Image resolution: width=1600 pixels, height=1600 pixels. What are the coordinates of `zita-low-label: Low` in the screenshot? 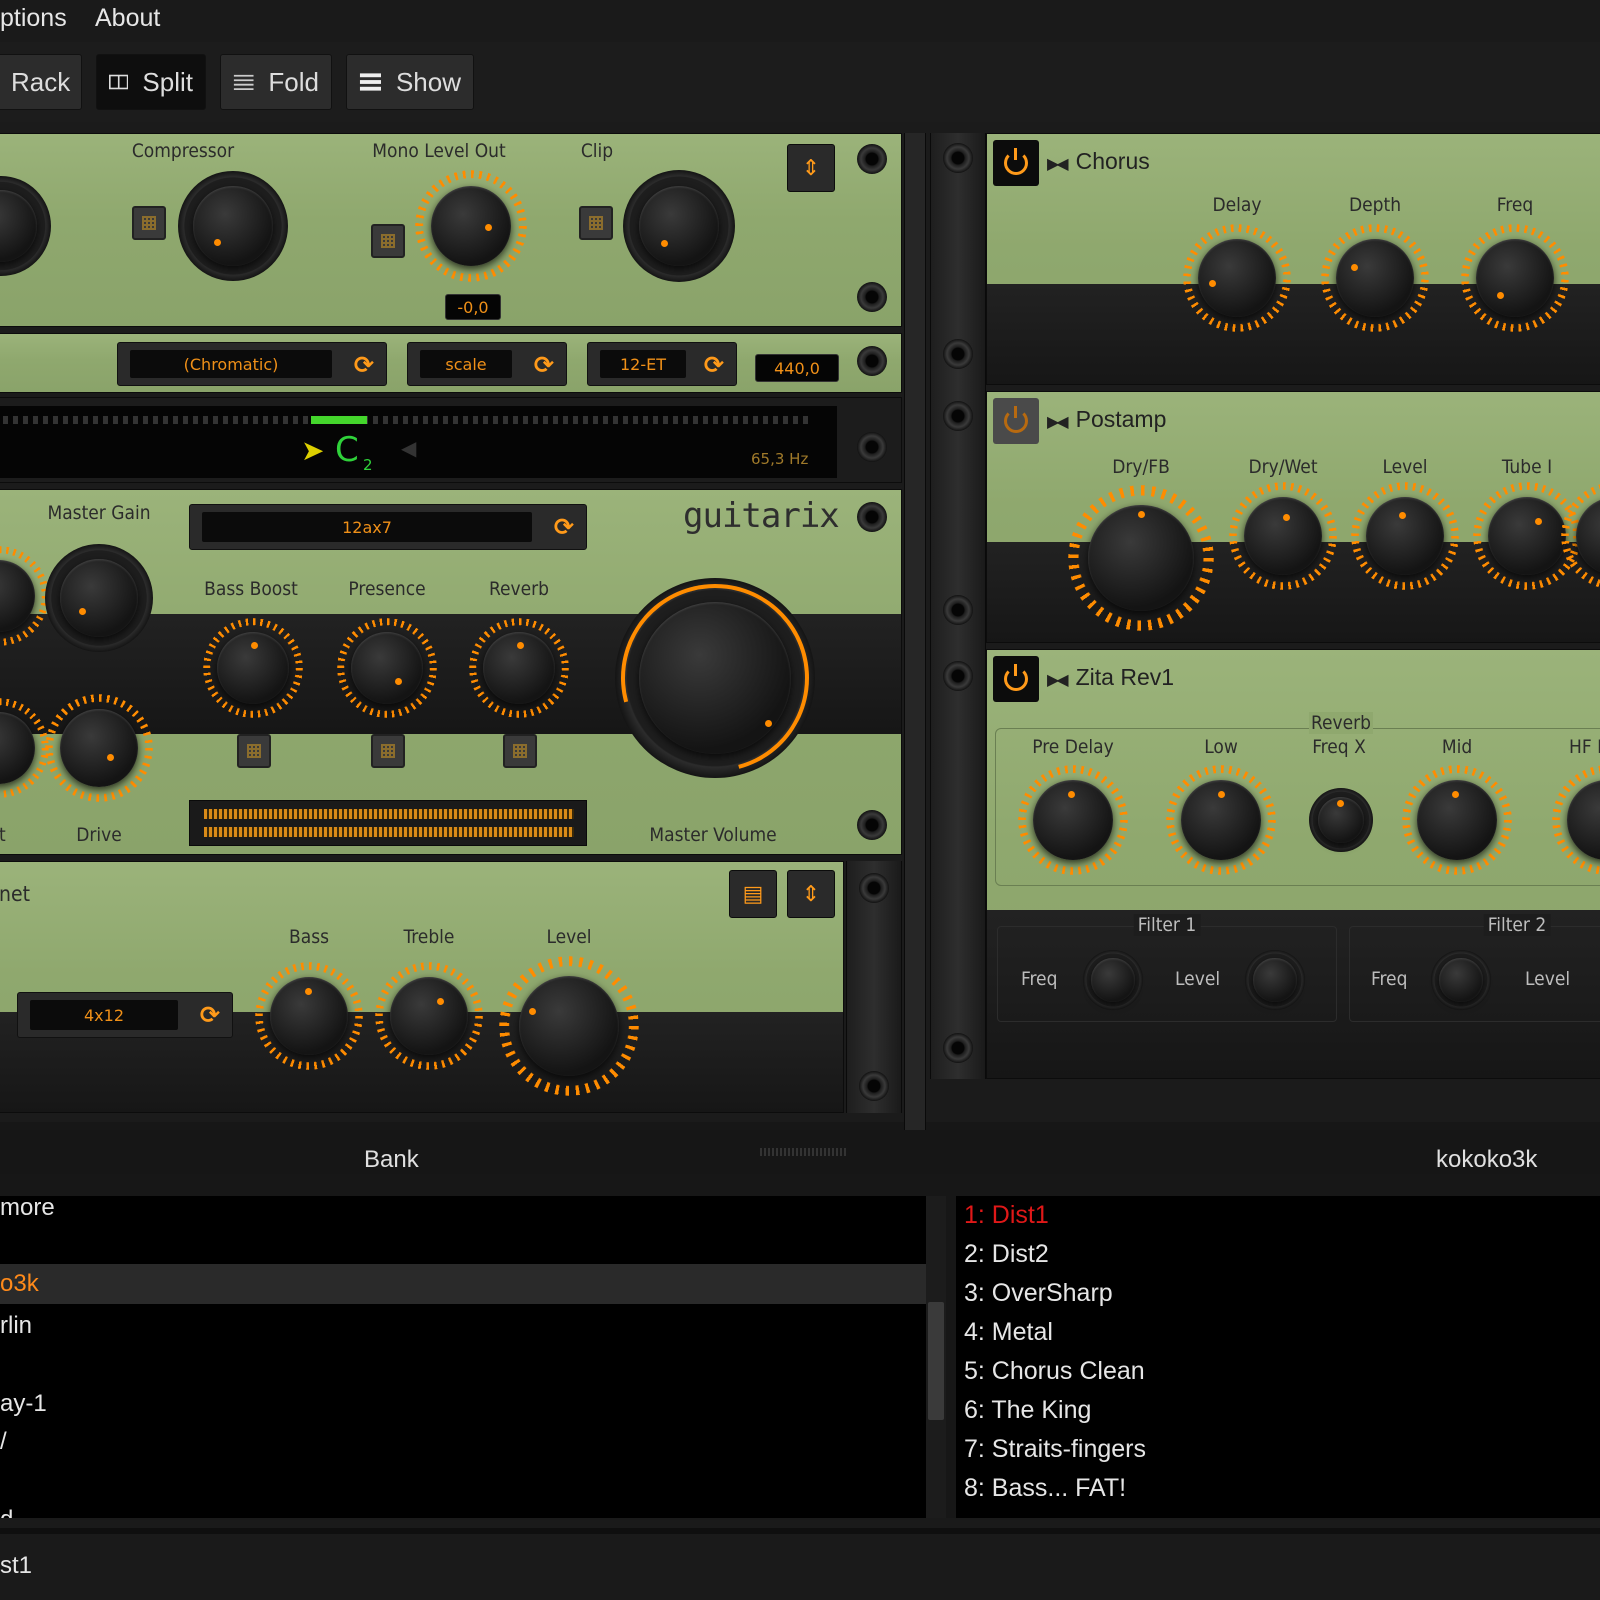 It's located at (1221, 747).